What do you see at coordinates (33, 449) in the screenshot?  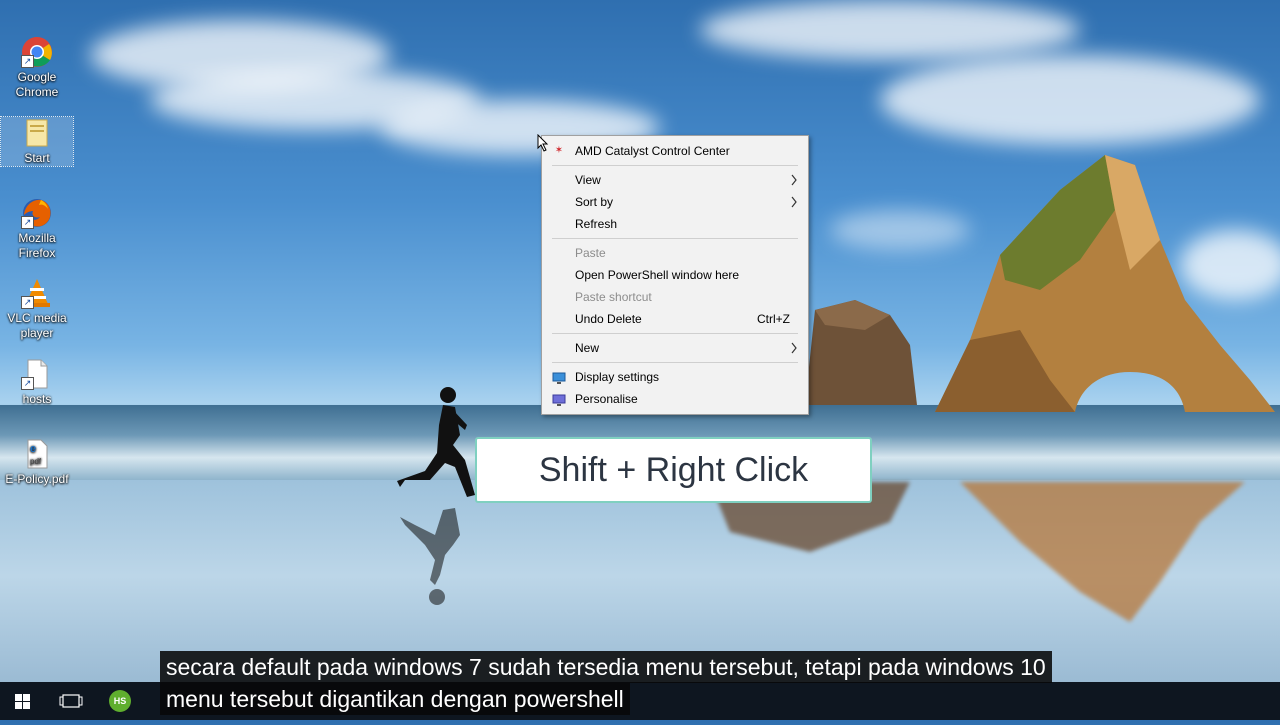 I see `svg-text: e` at bounding box center [33, 449].